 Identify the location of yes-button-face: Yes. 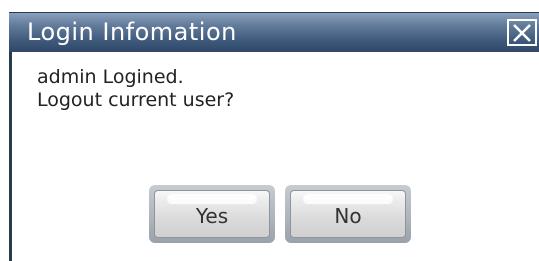
(212, 214).